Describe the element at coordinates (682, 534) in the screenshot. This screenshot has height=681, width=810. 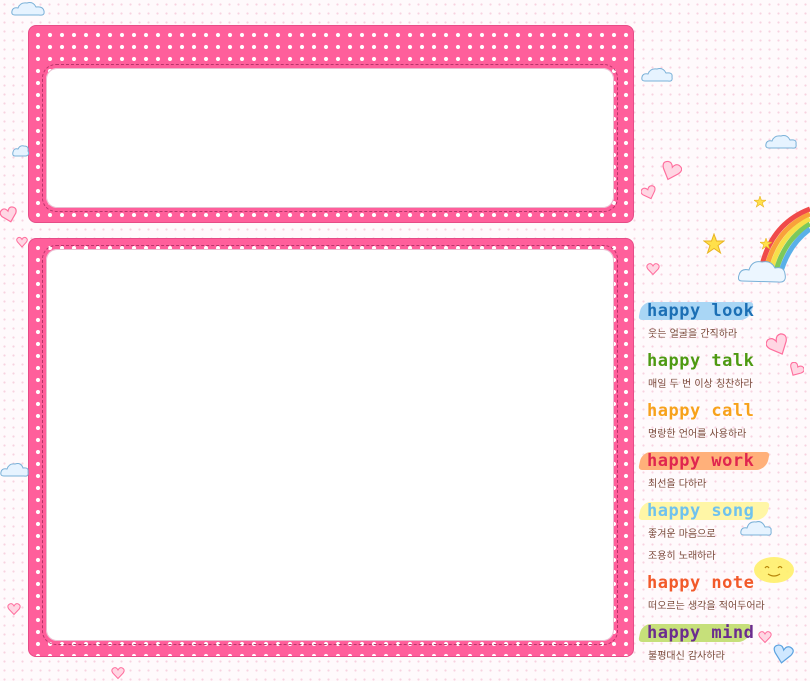
I see `menu-subtitle: 좋겨운 마음으로` at that location.